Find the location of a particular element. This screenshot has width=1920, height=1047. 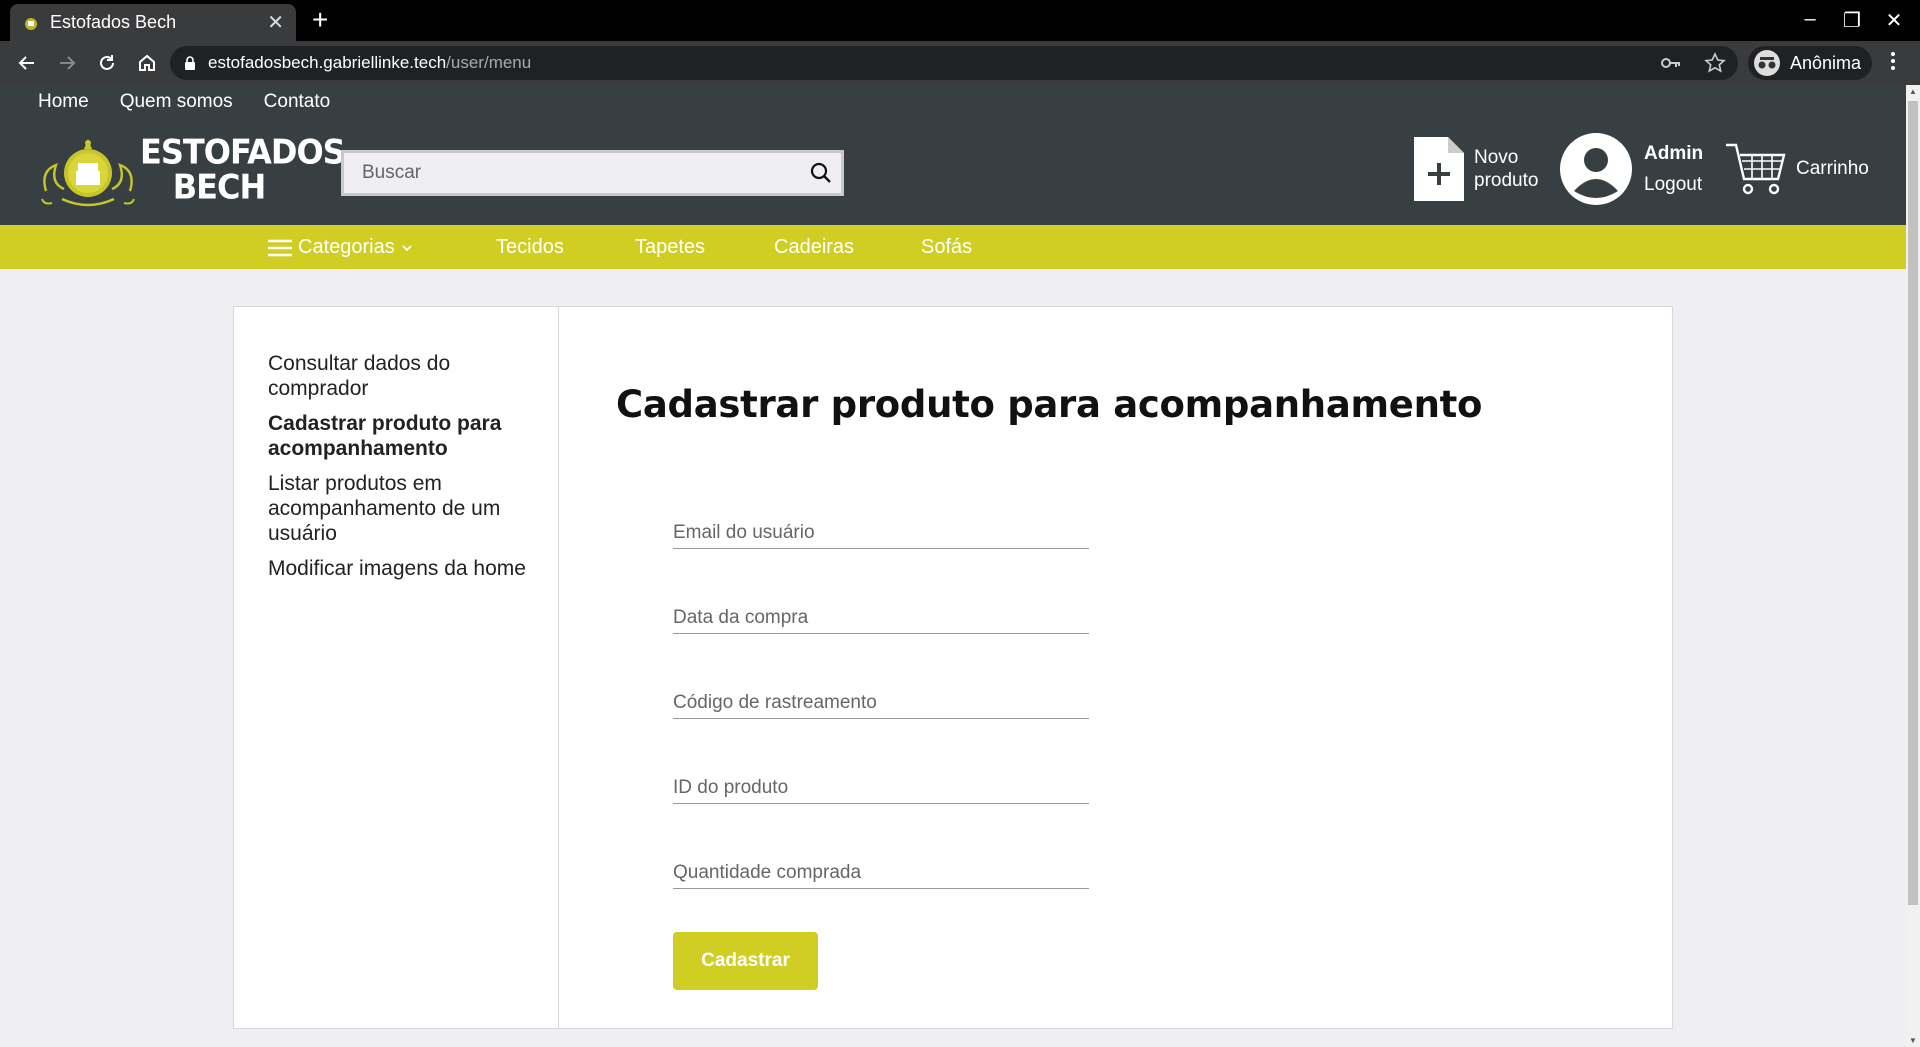

search-box is located at coordinates (592, 173).